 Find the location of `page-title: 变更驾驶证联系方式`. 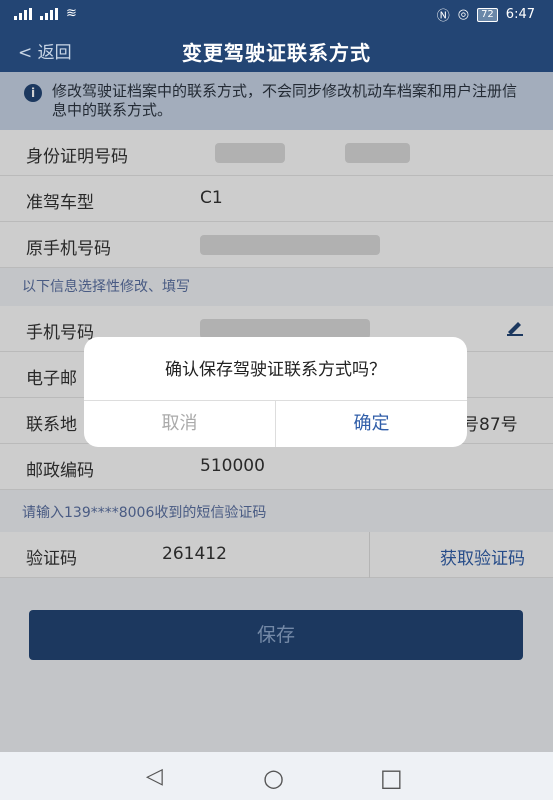

page-title: 变更驾驶证联系方式 is located at coordinates (276, 53).